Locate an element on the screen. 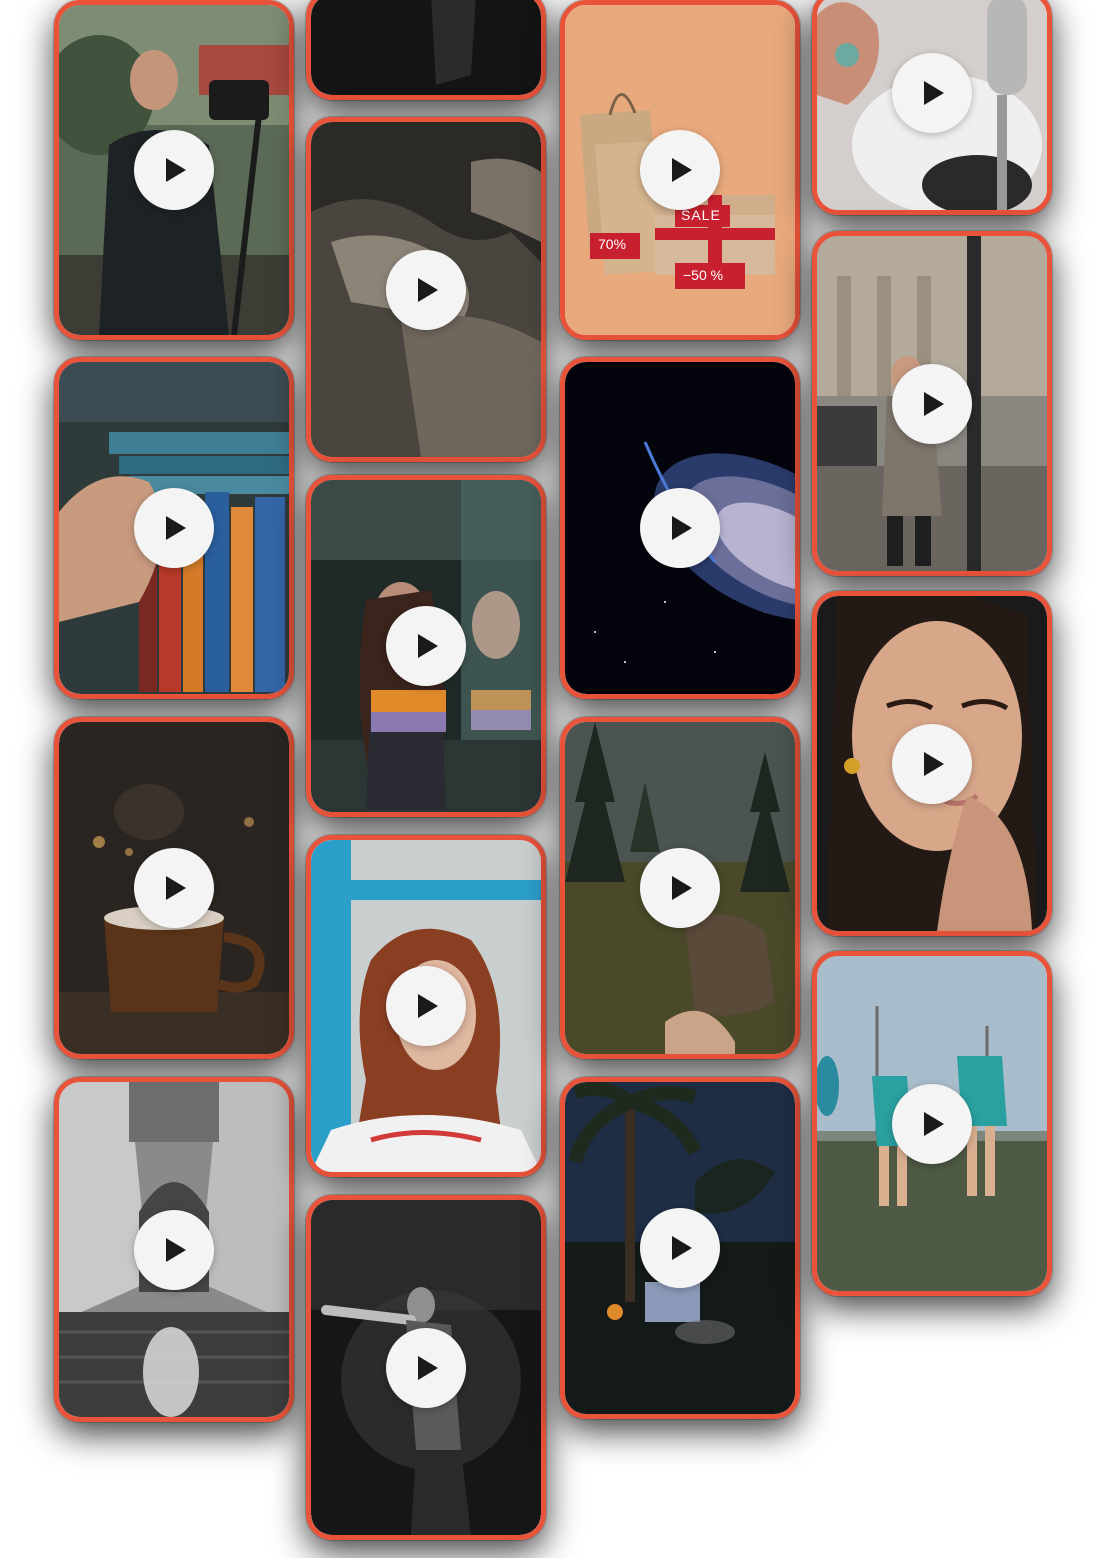 This screenshot has height=1558, width=1120. video-card-street is located at coordinates (932, 403).